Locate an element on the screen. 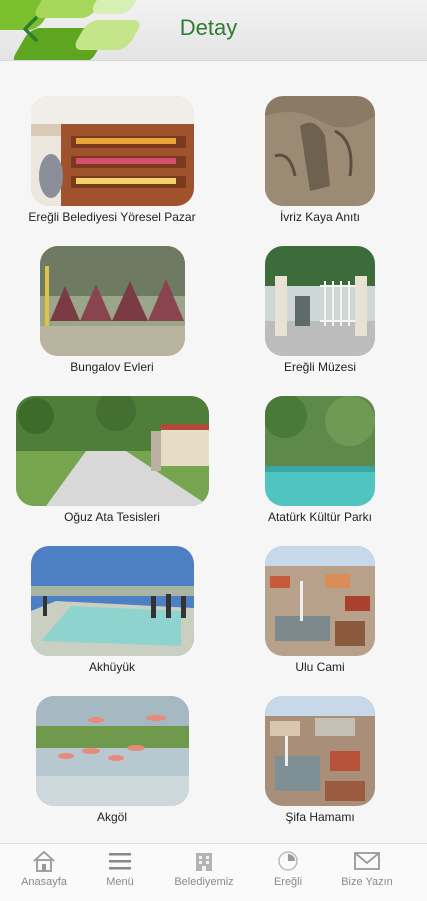 Image resolution: width=427 pixels, height=901 pixels. place-card: İvriz Kaya Anıtı is located at coordinates (320, 160).